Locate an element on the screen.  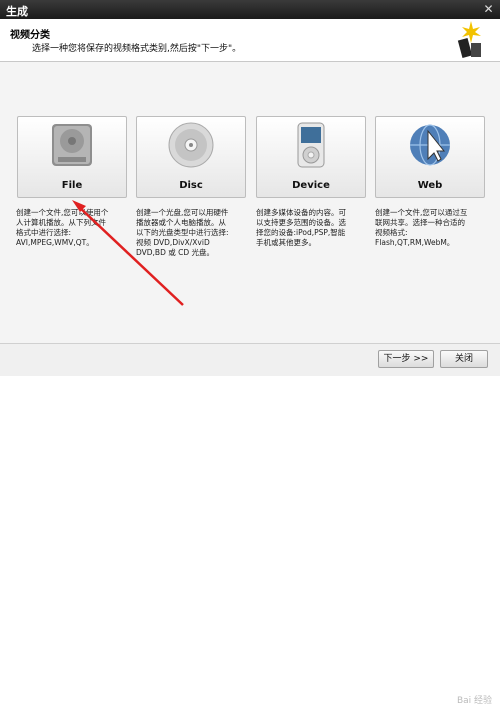
globe-cursor-icon is located at coordinates (430, 145).